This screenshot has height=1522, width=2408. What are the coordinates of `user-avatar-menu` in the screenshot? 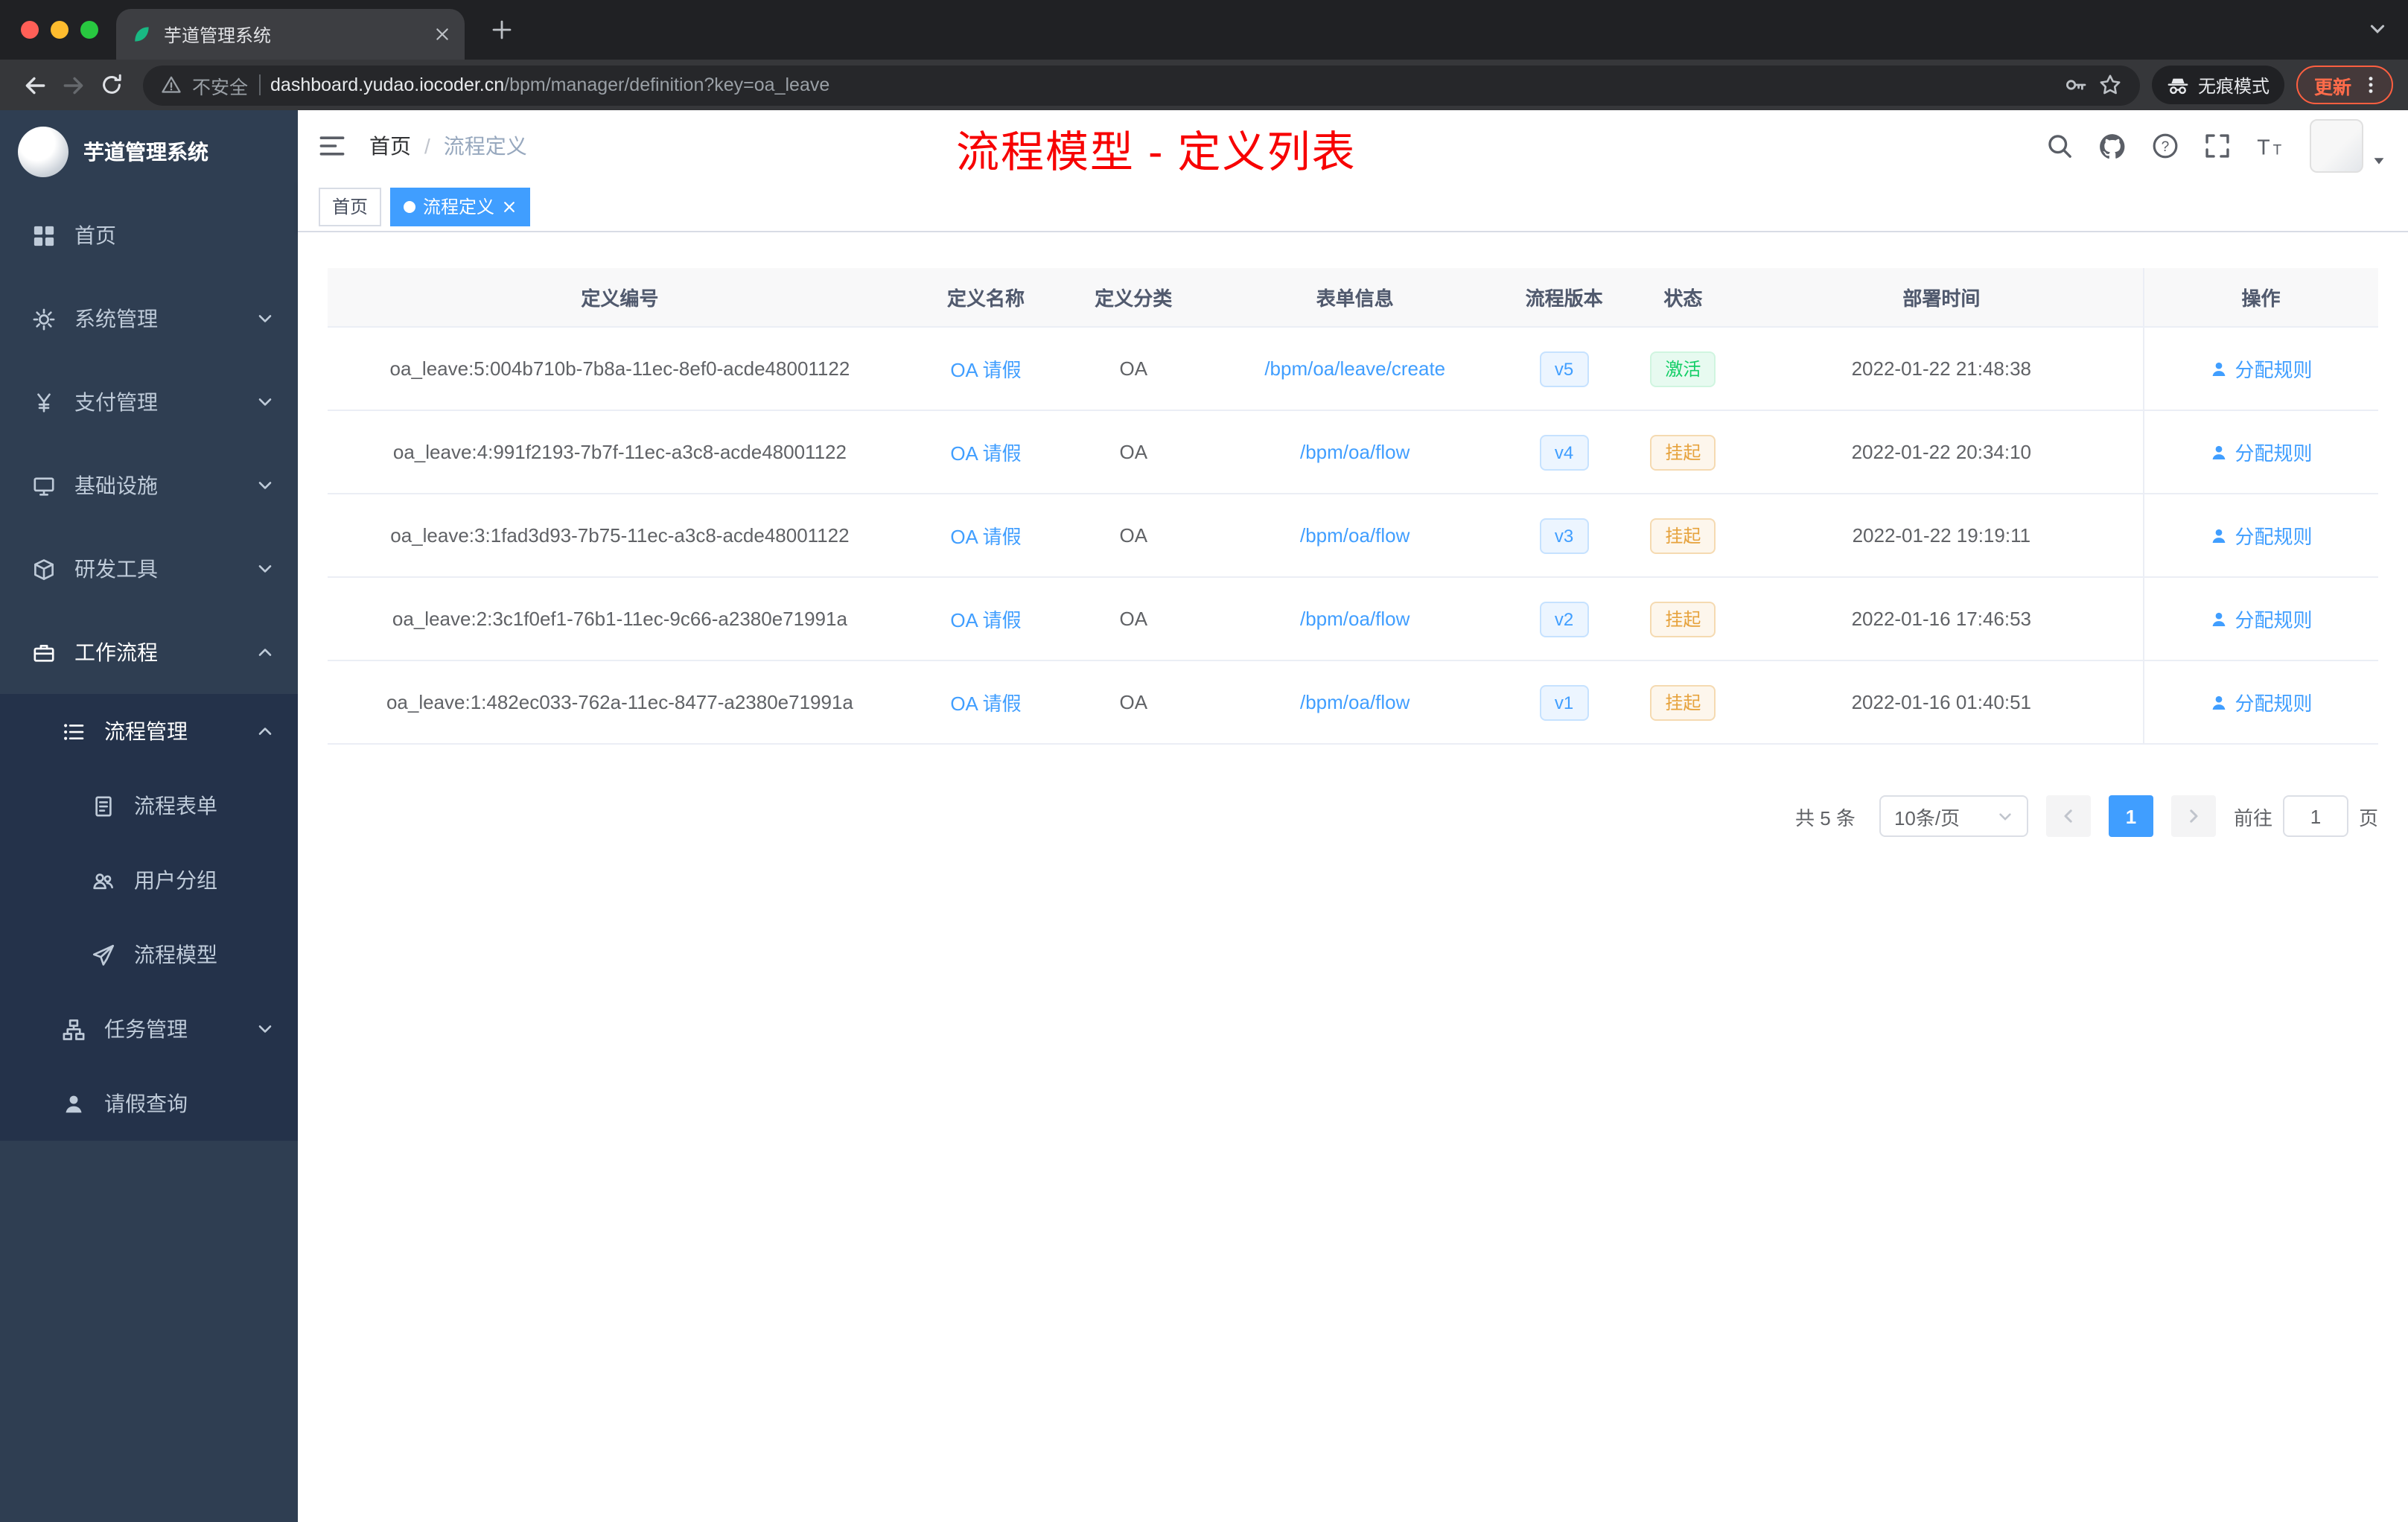 It's located at (2348, 146).